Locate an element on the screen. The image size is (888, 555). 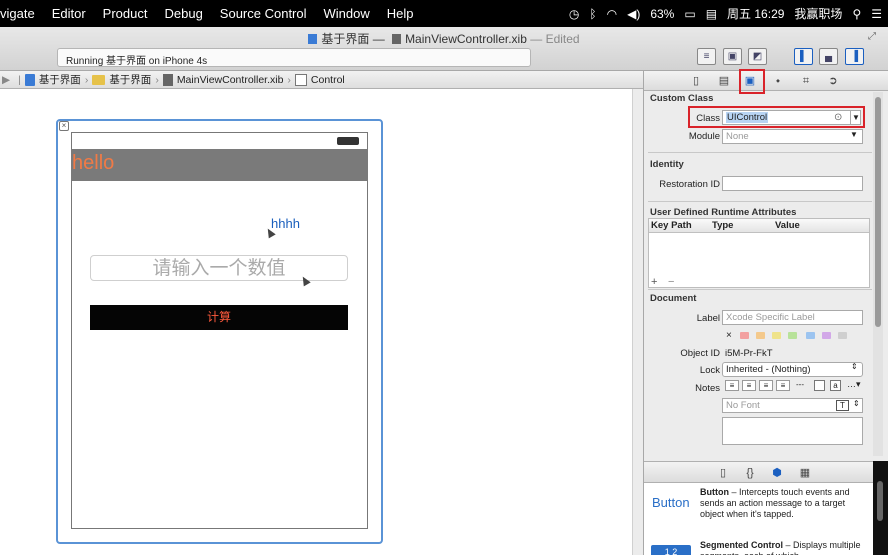
runtime-attributes-table: Key Path Type Value is located at coordinates (759, 253).